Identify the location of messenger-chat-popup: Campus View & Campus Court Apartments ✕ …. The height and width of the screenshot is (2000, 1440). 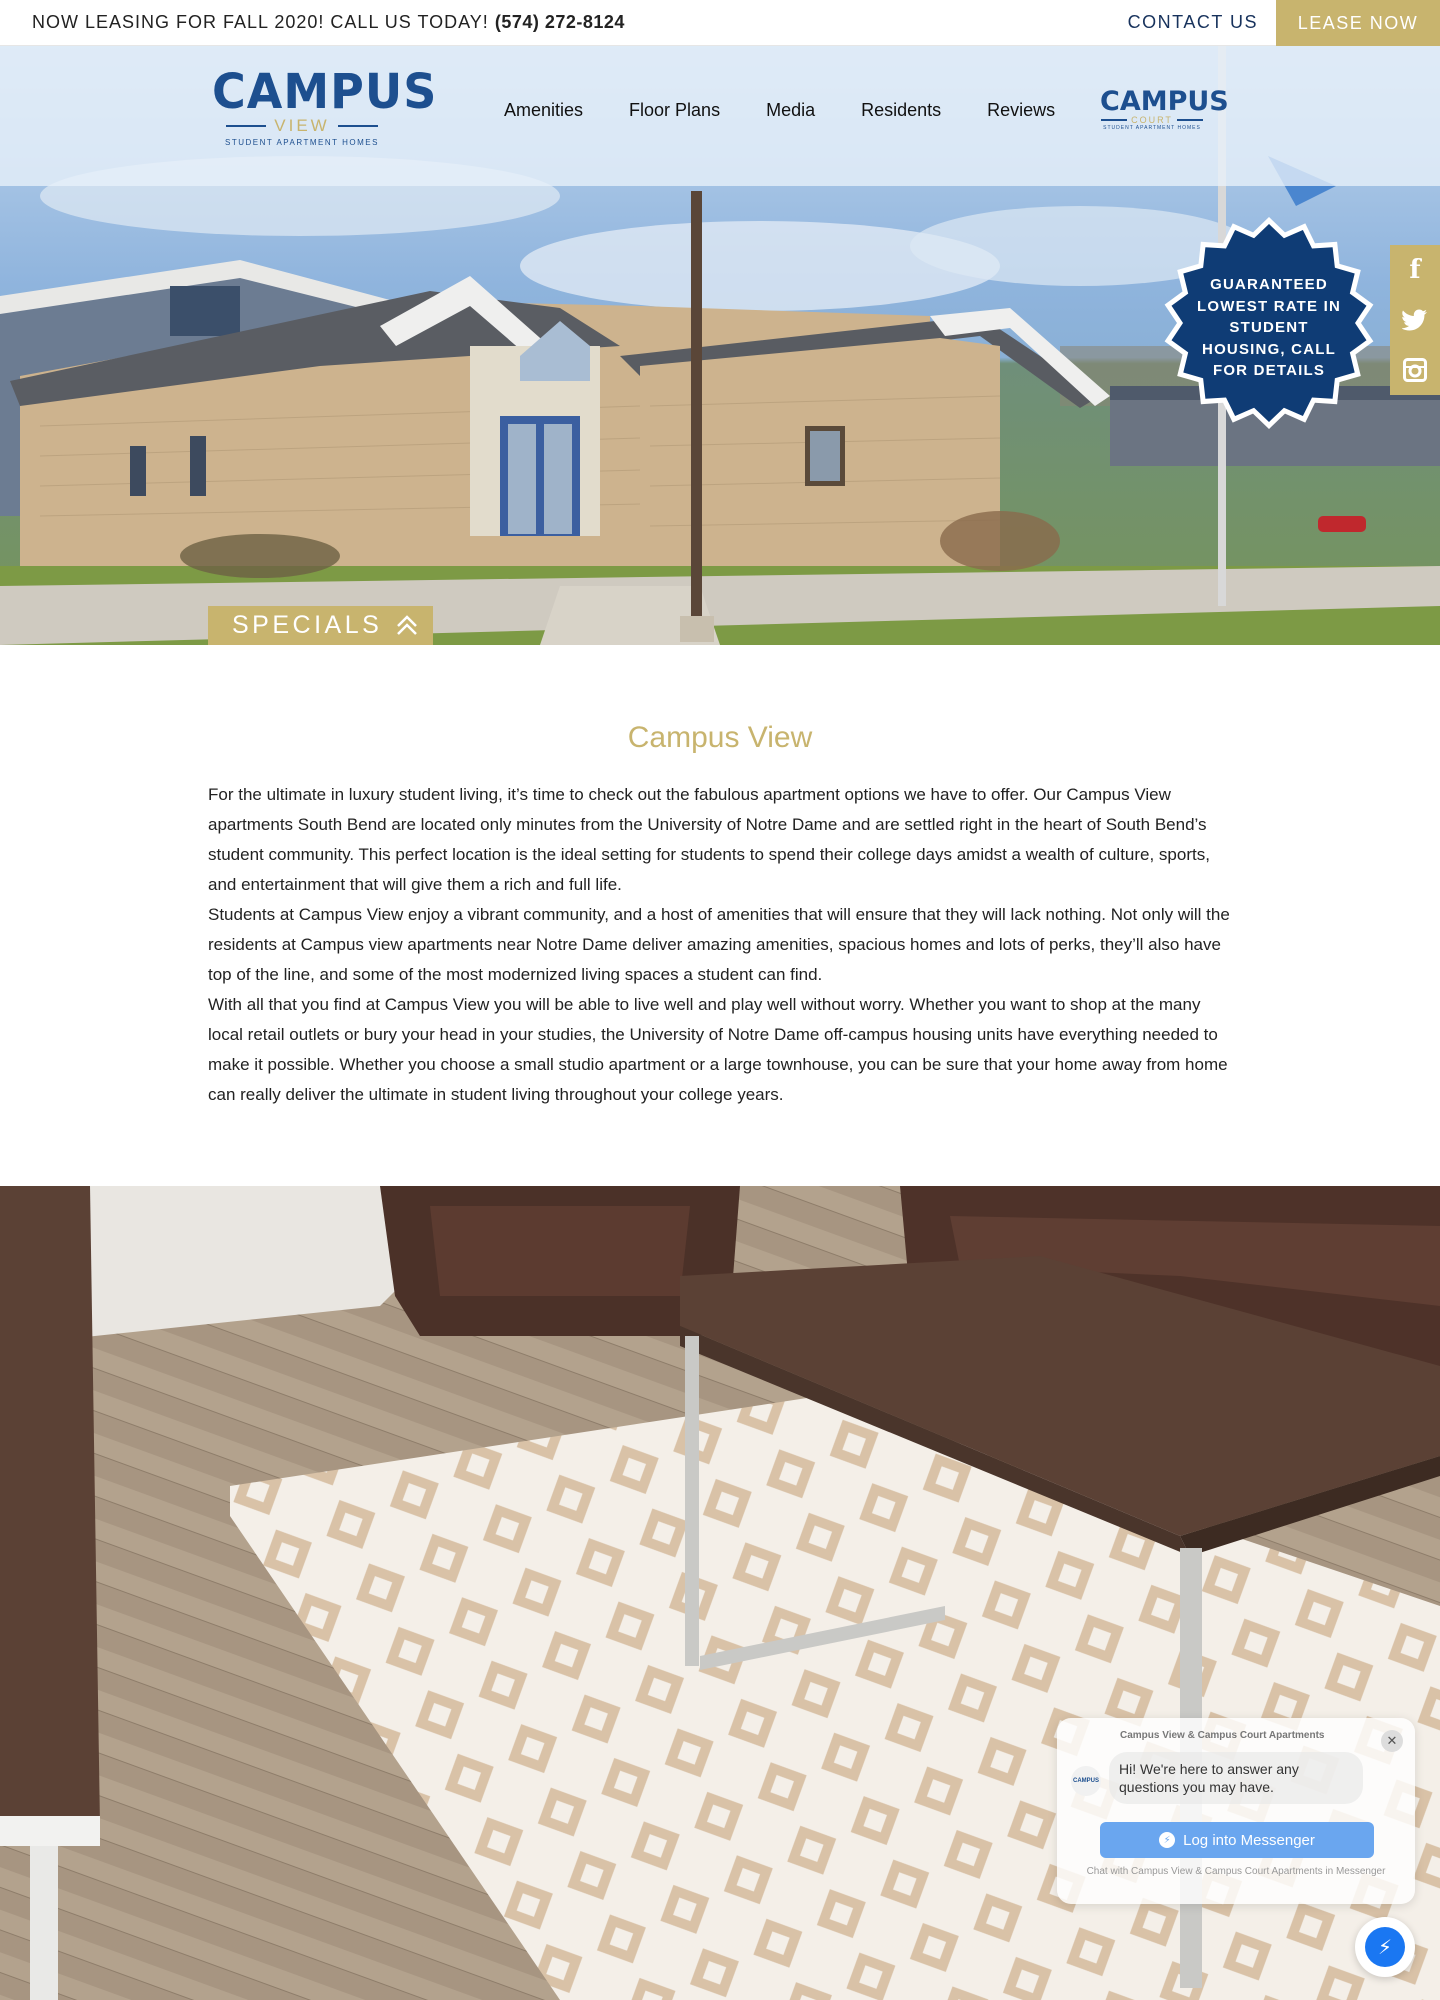
(1236, 1811).